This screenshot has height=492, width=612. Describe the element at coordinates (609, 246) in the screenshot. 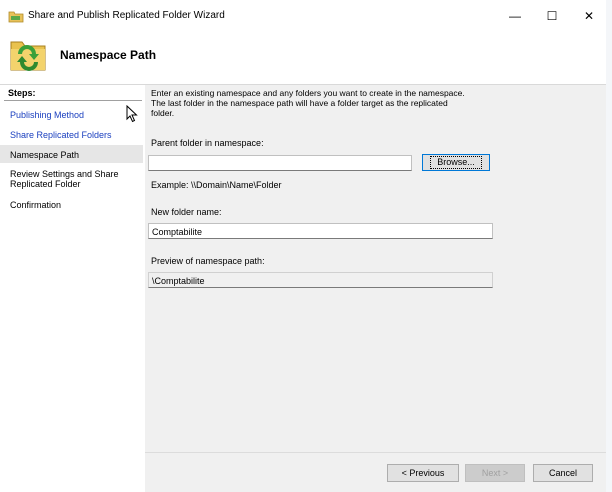

I see `window-edge` at that location.